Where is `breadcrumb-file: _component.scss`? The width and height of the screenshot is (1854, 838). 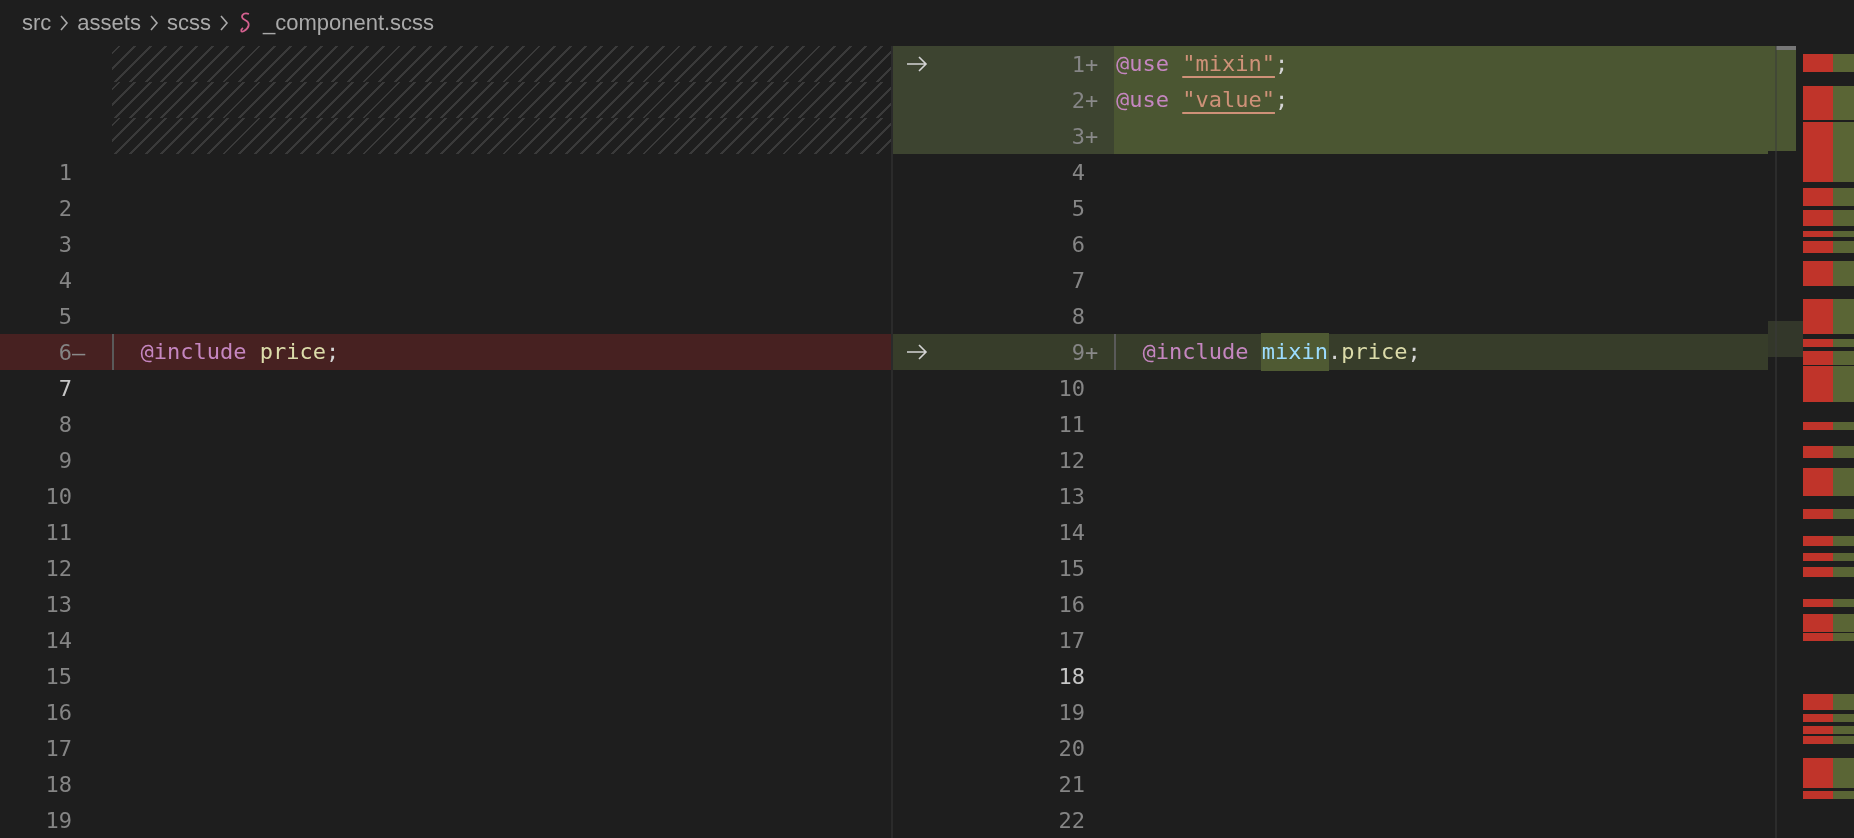 breadcrumb-file: _component.scss is located at coordinates (348, 23).